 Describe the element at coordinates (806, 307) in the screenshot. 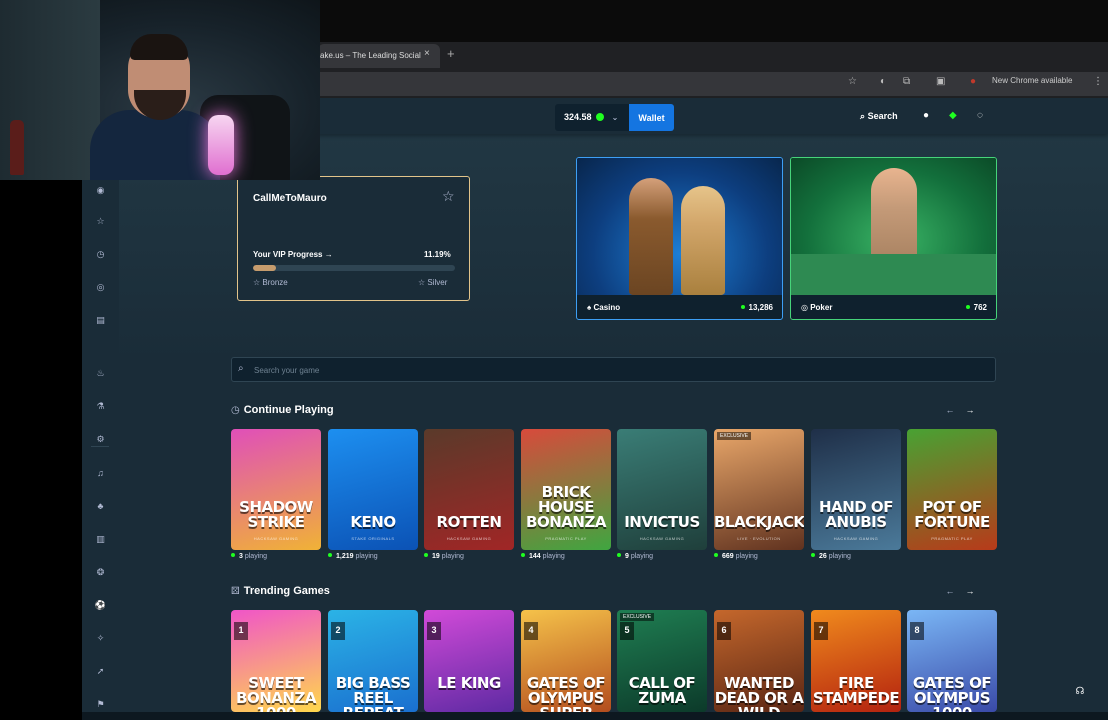

I see `poker-icon: ◎` at that location.